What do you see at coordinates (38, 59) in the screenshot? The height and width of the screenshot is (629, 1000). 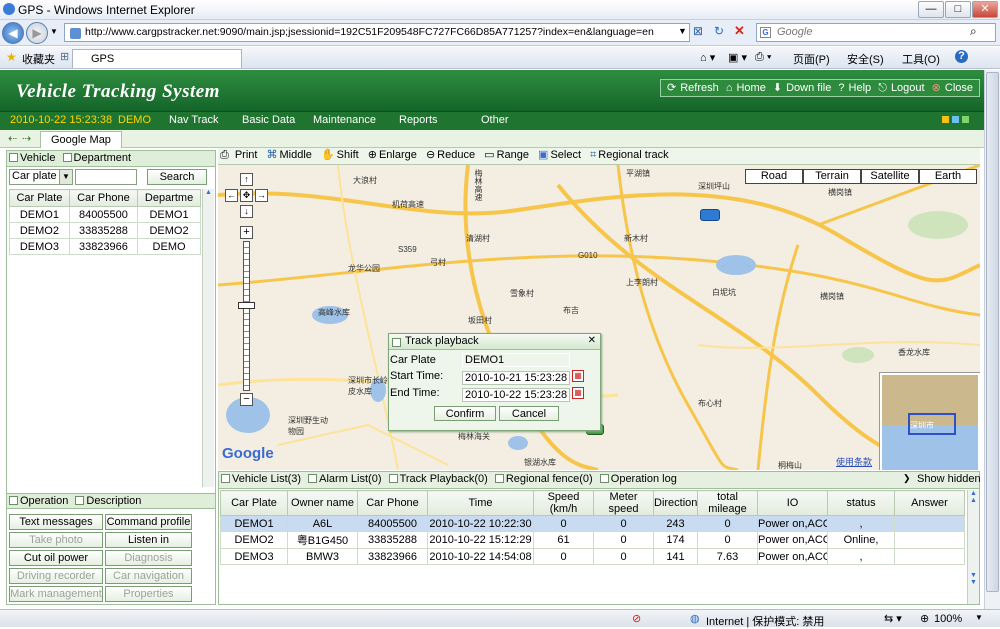 I see `favorites-button: 收藏夹` at bounding box center [38, 59].